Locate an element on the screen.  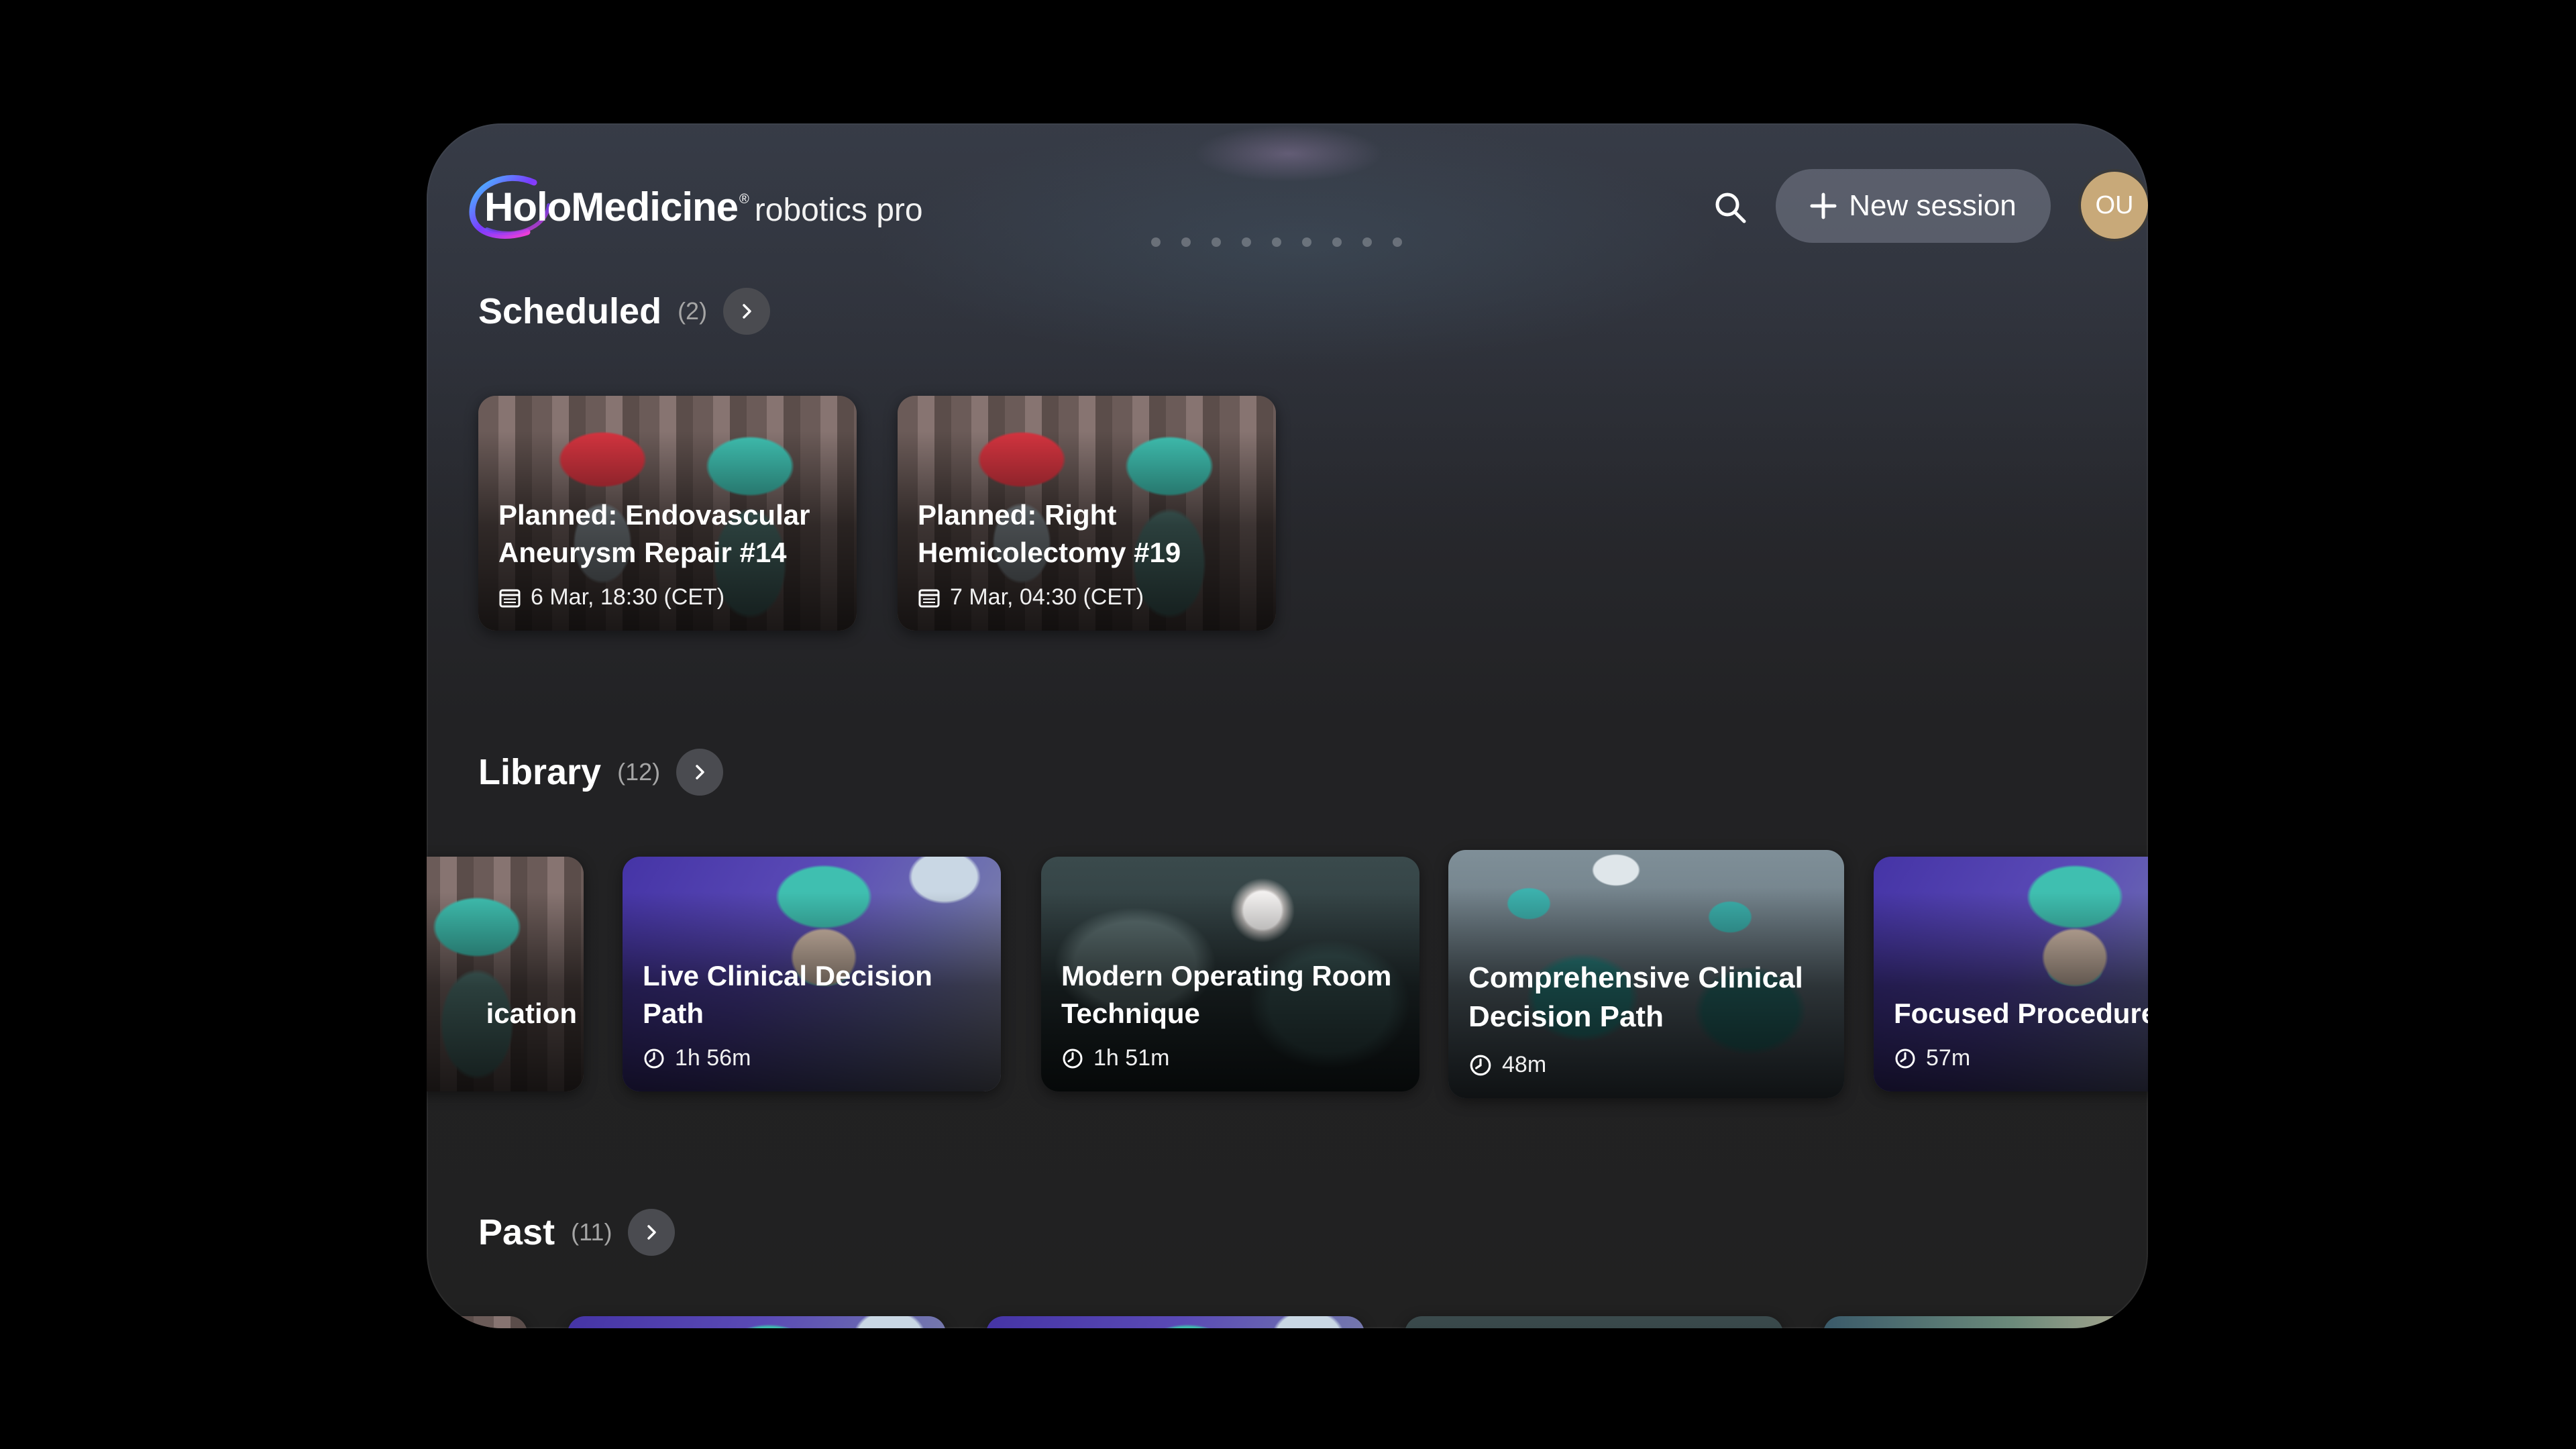
library-card-focused: Comprehensive Clinical Decision Path 48m is located at coordinates (1646, 974).